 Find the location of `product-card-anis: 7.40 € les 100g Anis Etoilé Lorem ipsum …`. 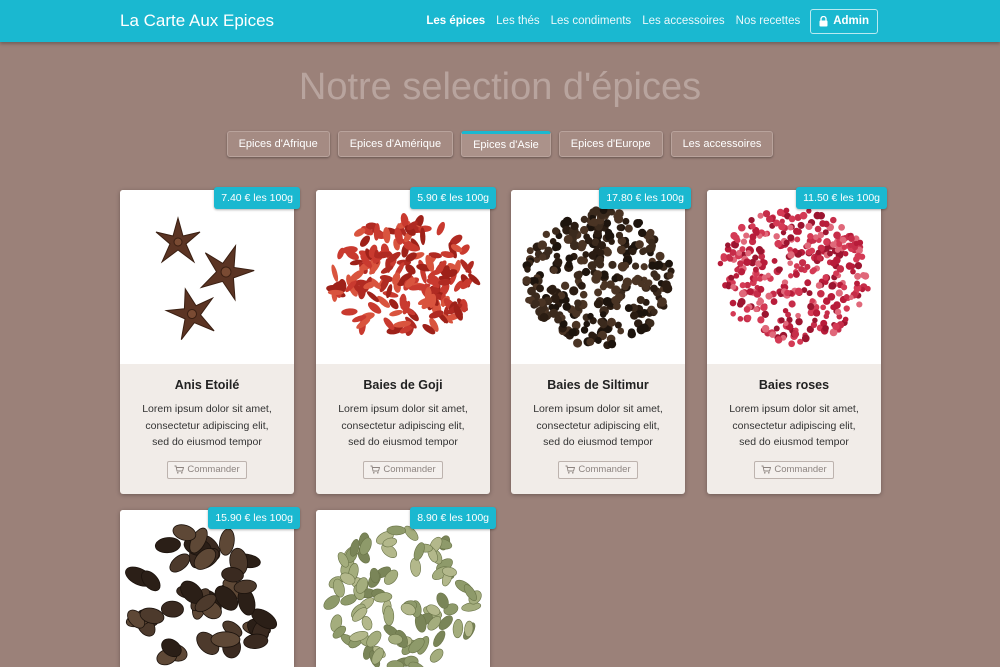

product-card-anis: 7.40 € les 100g Anis Etoilé Lorem ipsum … is located at coordinates (210, 340).